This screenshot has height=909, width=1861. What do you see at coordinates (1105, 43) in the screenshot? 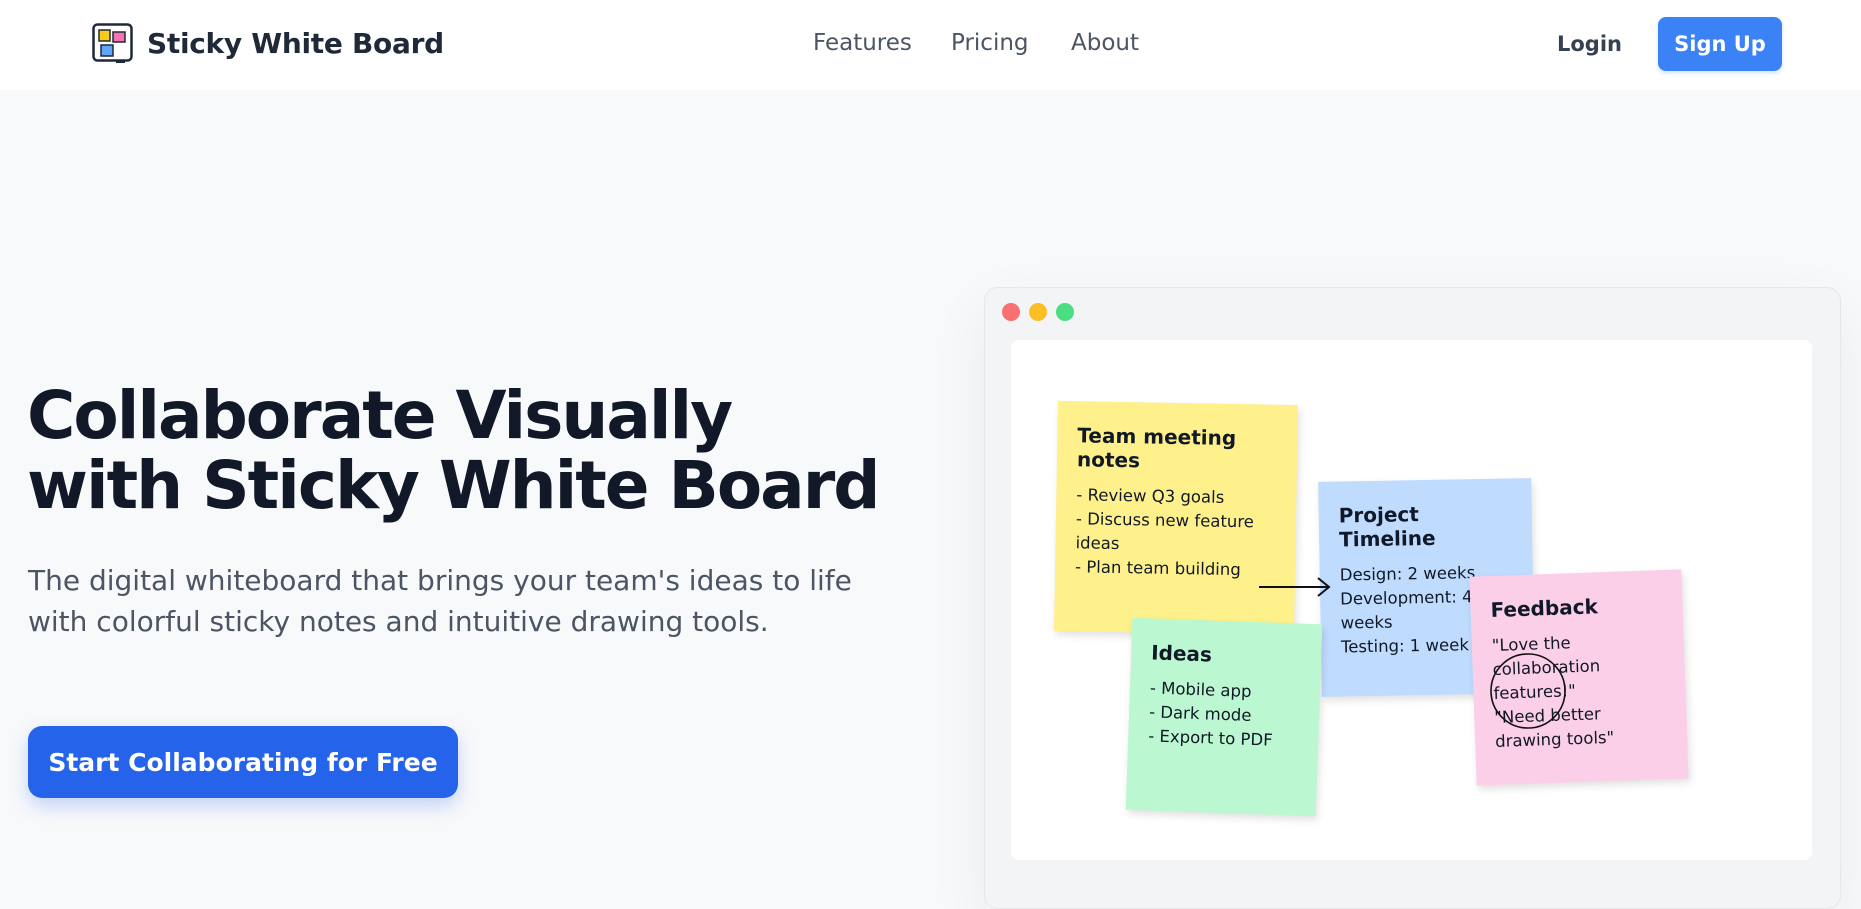
I see `nav-link-about: About` at bounding box center [1105, 43].